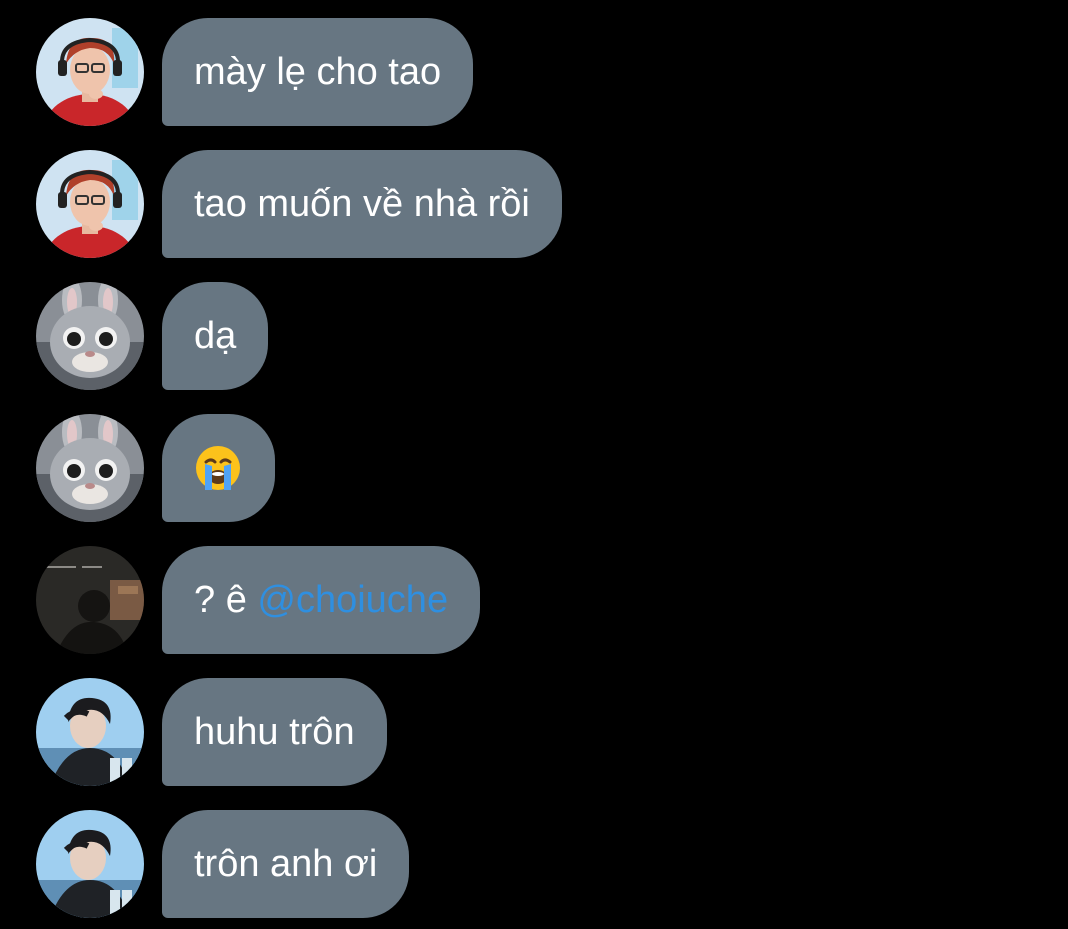 The image size is (1068, 929). I want to click on message-text: huhu trôn, so click(274, 731).